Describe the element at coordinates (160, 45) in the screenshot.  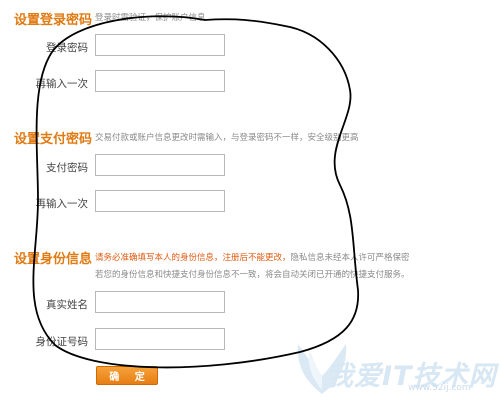
I see `login-password-input` at that location.